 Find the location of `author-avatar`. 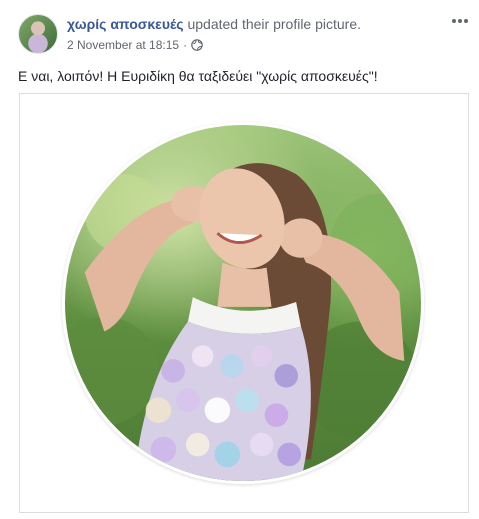

author-avatar is located at coordinates (38, 34).